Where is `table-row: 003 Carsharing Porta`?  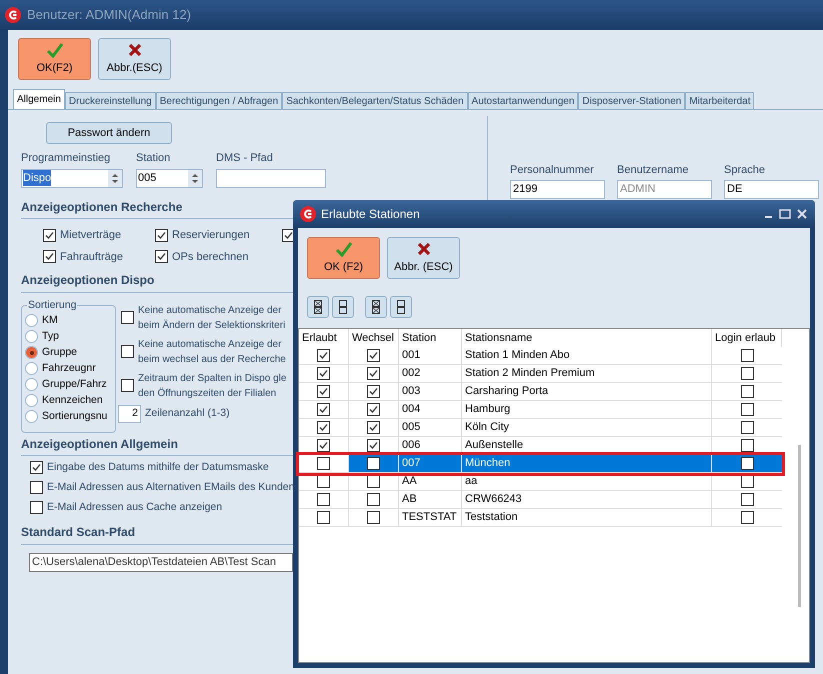 table-row: 003 Carsharing Porta is located at coordinates (540, 392).